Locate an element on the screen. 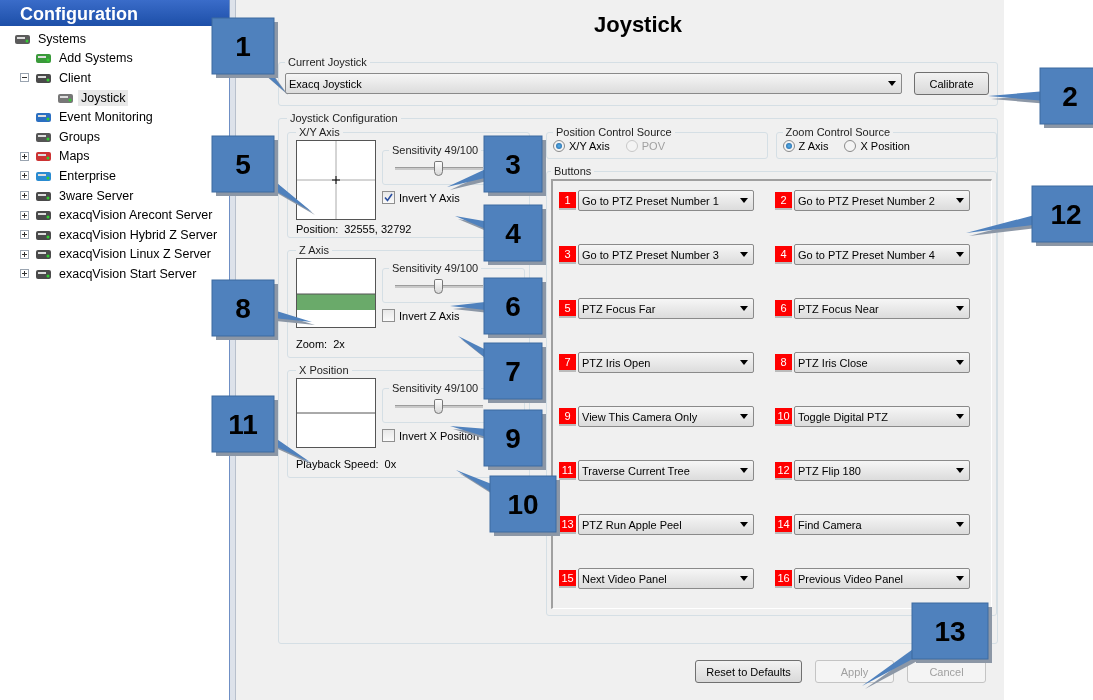 This screenshot has width=1093, height=700. group-title: Zoom Control Source is located at coordinates (838, 132).